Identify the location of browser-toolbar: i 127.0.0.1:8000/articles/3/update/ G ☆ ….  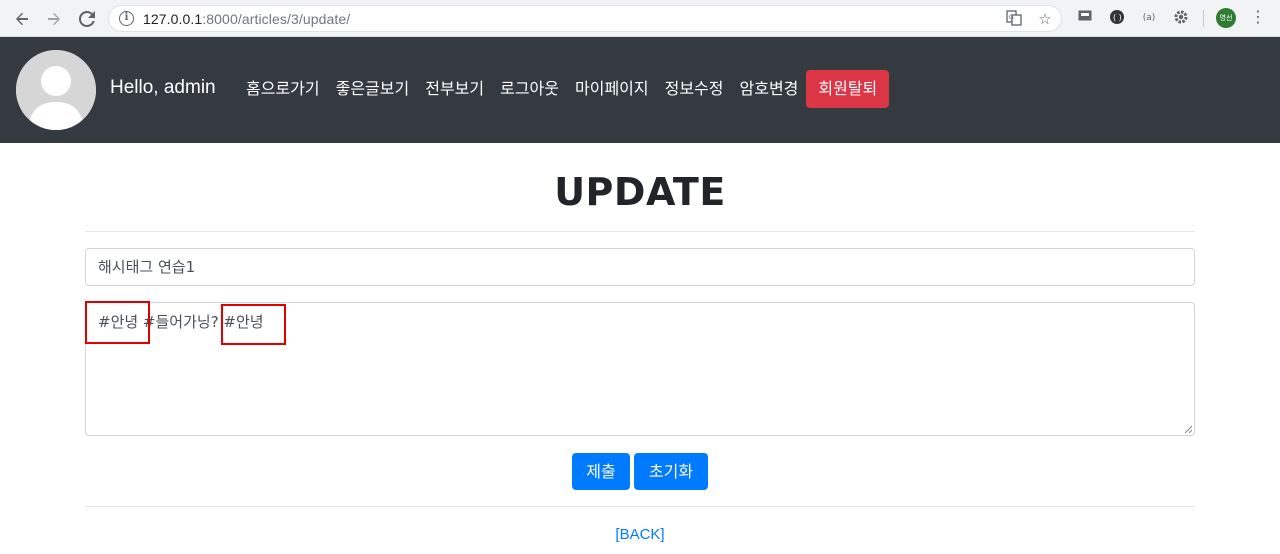
(640, 18).